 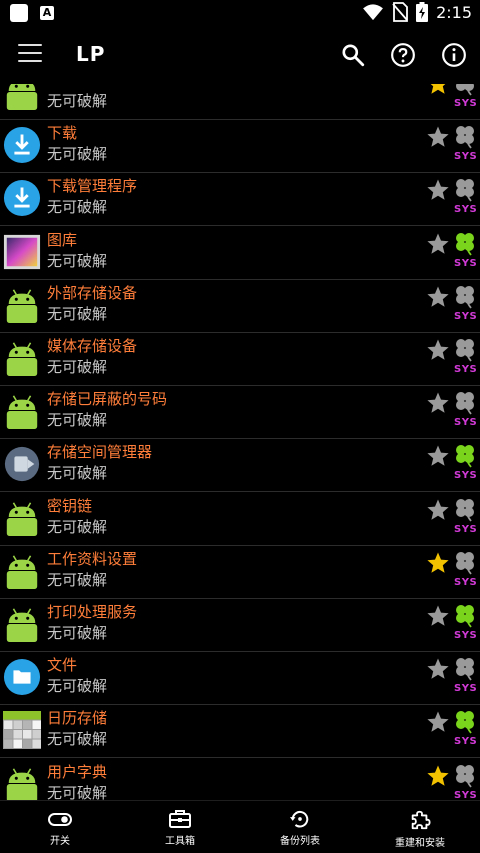 What do you see at coordinates (420, 843) in the screenshot?
I see `nav-label-rebuild: 重建和安装` at bounding box center [420, 843].